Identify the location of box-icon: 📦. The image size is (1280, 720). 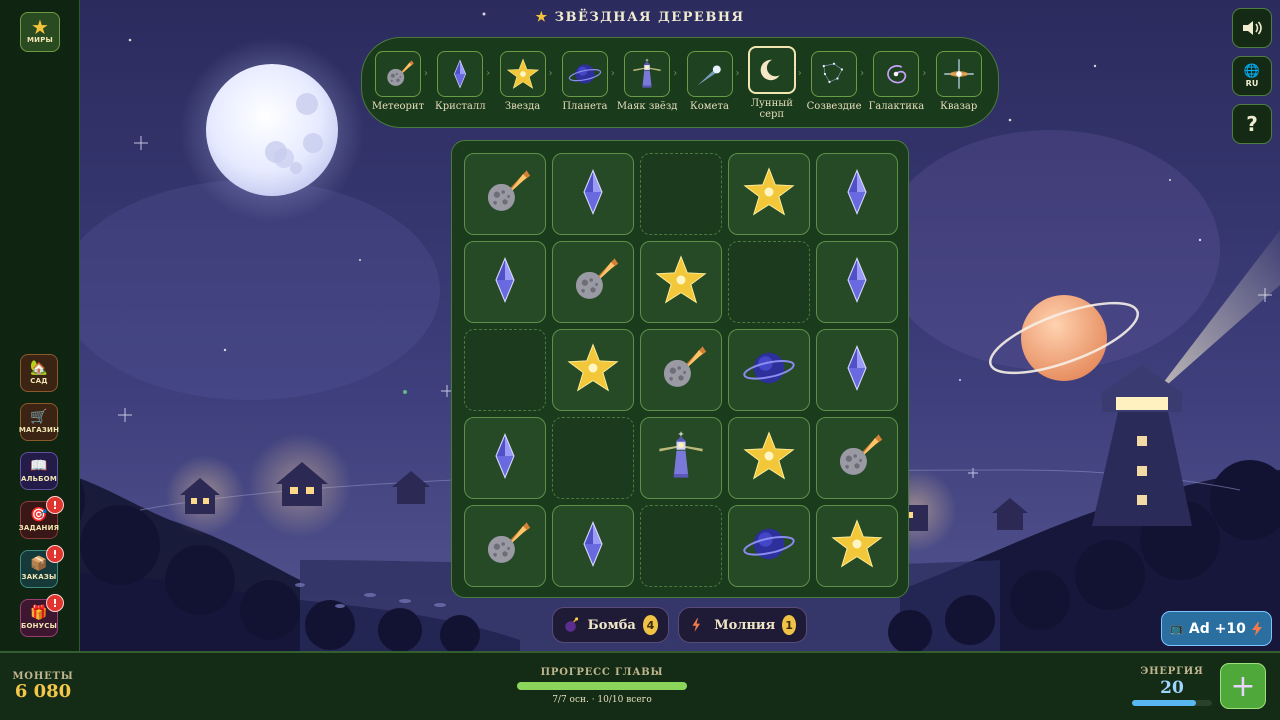
(39, 564).